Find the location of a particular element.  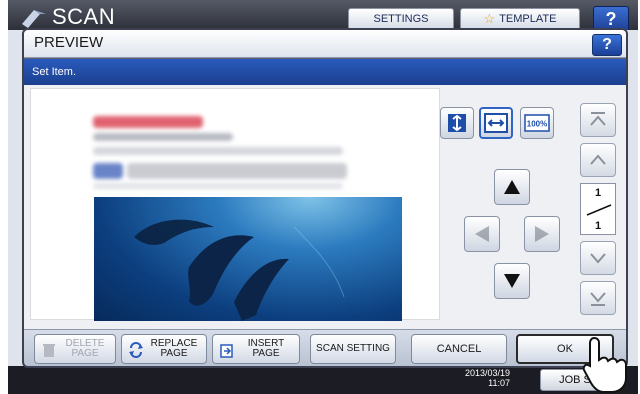

hand-pointer-icon is located at coordinates (604, 364).